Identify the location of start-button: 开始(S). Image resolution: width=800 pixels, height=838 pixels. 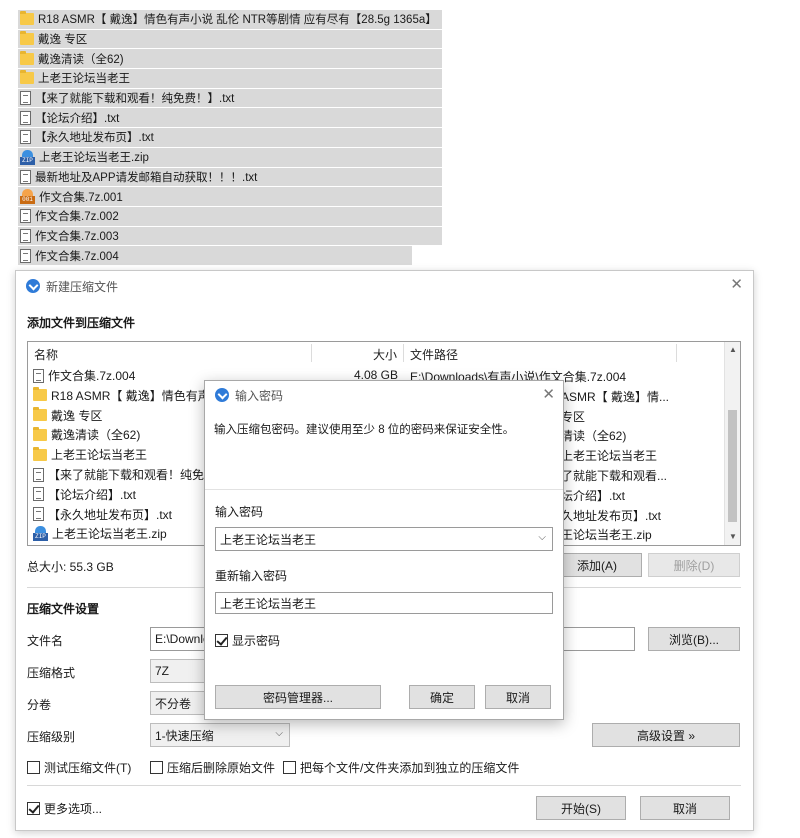
(581, 808).